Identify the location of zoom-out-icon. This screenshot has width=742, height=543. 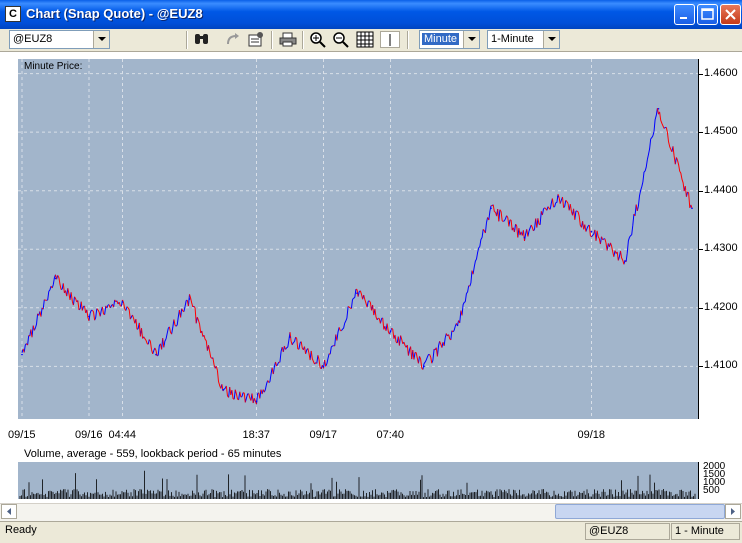
(341, 39).